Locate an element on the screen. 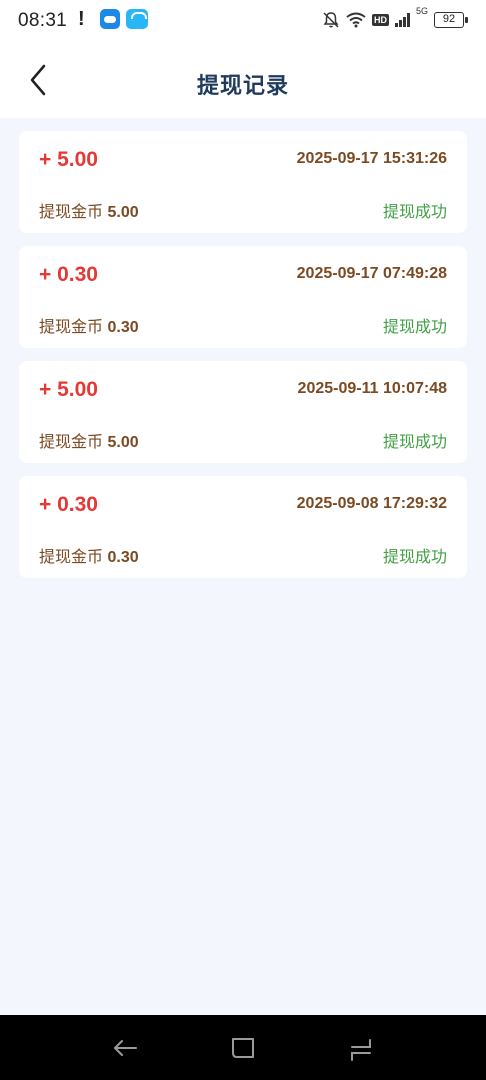 The width and height of the screenshot is (486, 1080). nav-recents-button is located at coordinates (361, 1048).